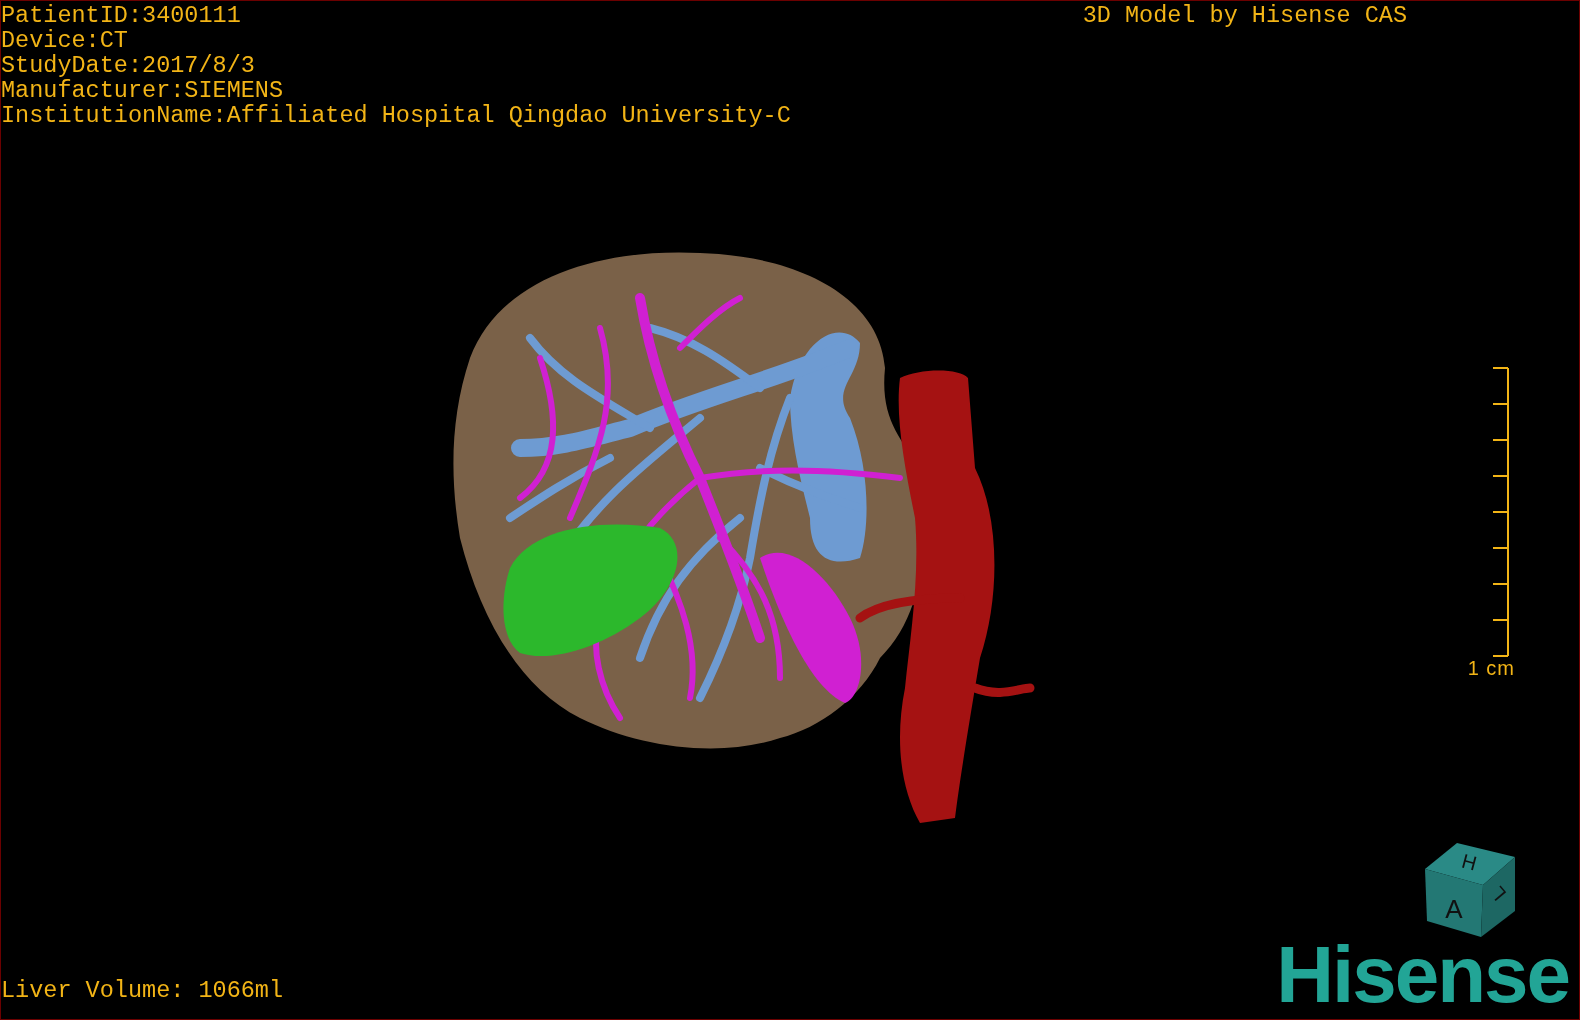 The image size is (1580, 1020). I want to click on cube-face-label: A, so click(1454, 909).